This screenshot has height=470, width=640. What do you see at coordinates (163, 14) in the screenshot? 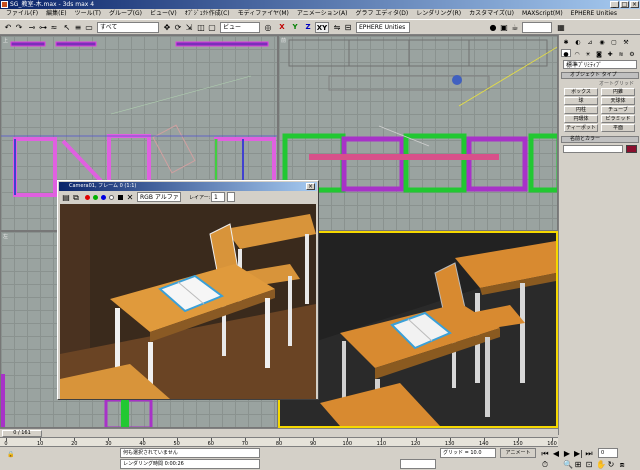
I see `menu-views: ビュー(V)` at bounding box center [163, 14].